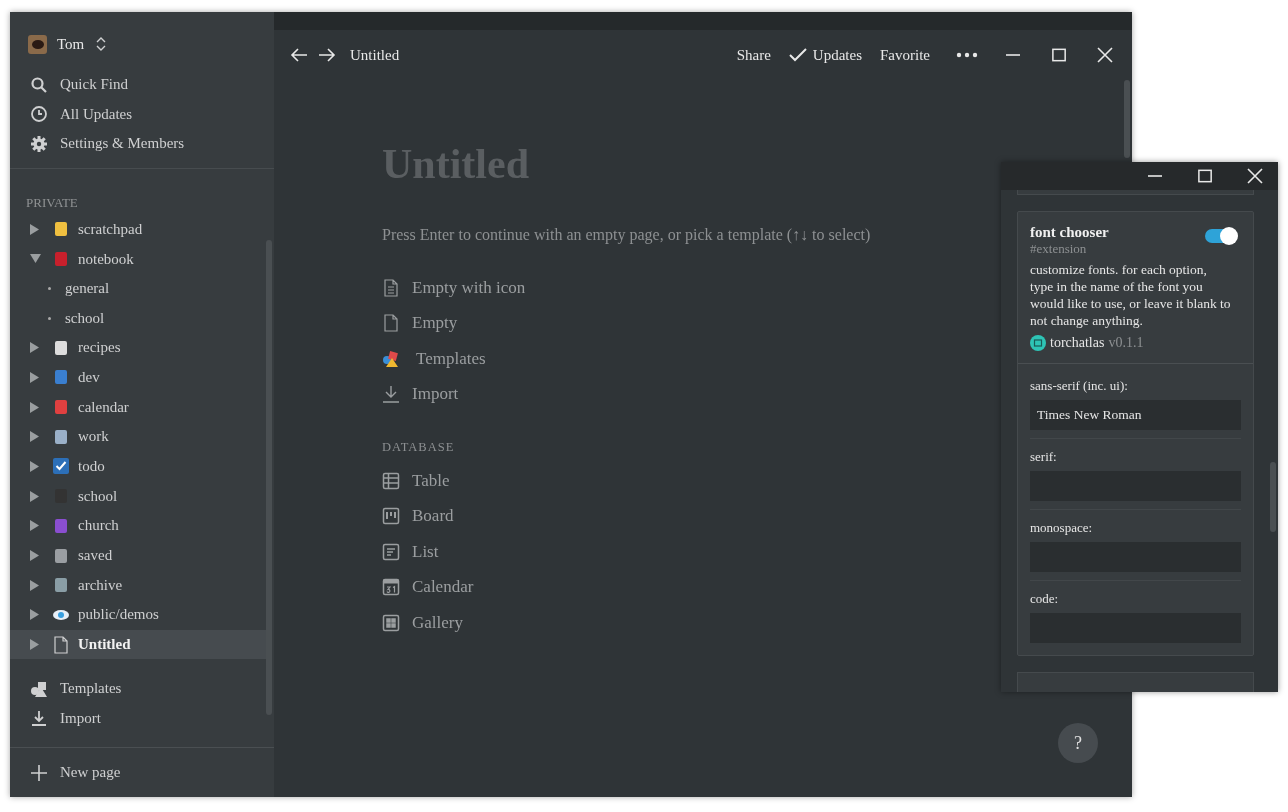 The width and height of the screenshot is (1288, 812). I want to click on sidebar-page-item: recipes, so click(138, 347).